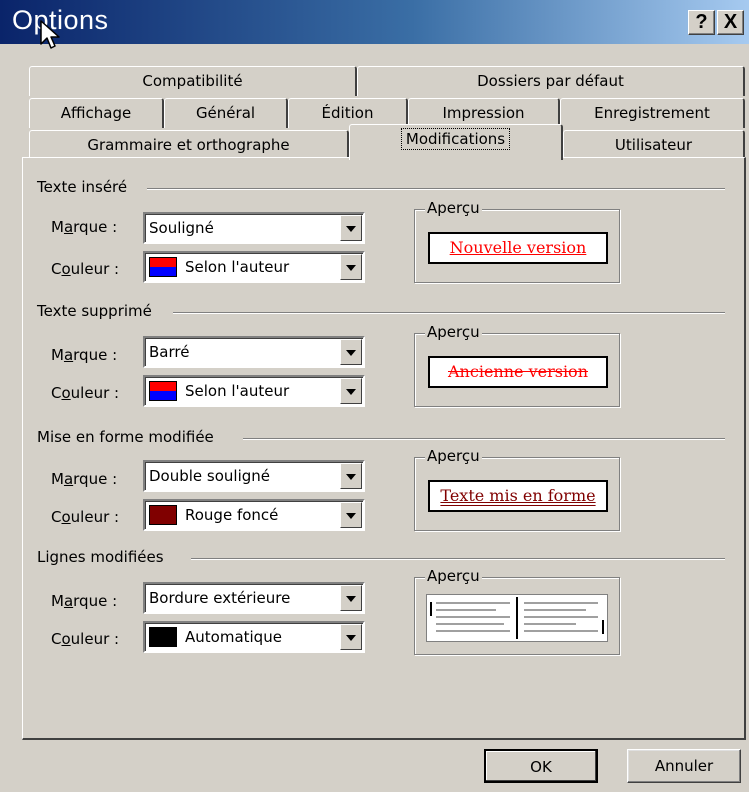  Describe the element at coordinates (169, 352) in the screenshot. I see `deleted-mark-value: Barré` at that location.